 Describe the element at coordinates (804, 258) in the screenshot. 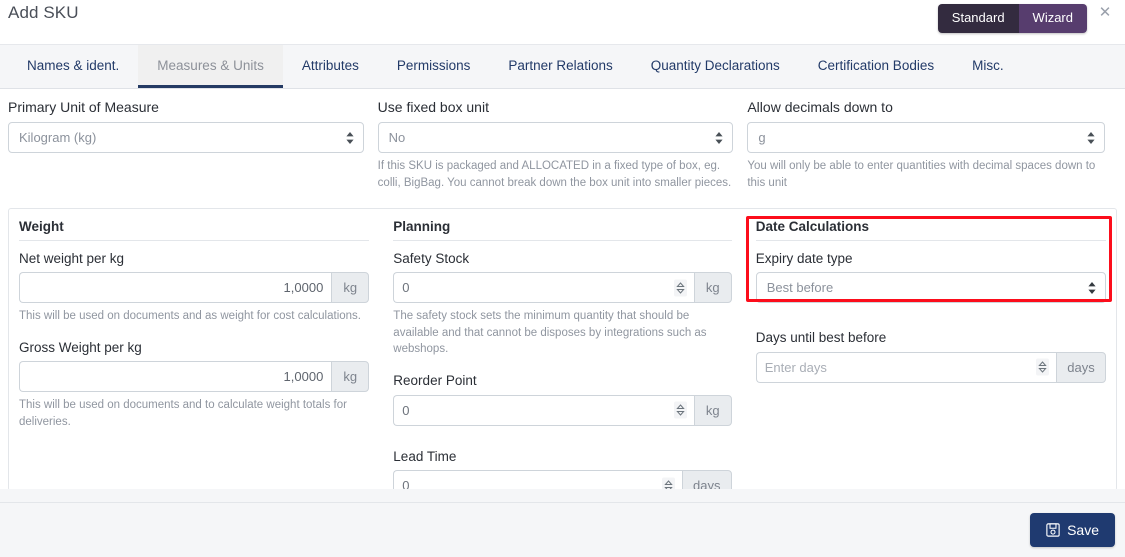

I see `expiry-date-type-label: Expiry date type` at that location.